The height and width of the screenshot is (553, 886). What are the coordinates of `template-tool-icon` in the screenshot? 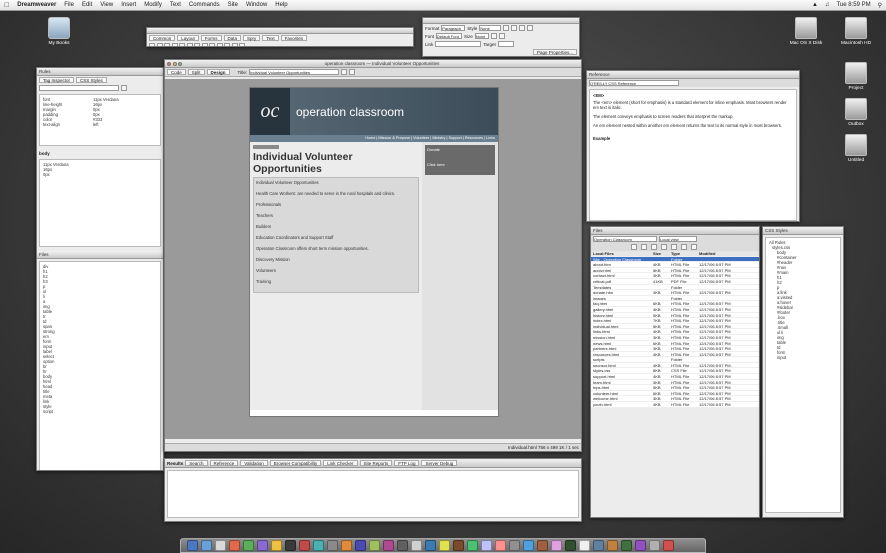 It's located at (234, 44).